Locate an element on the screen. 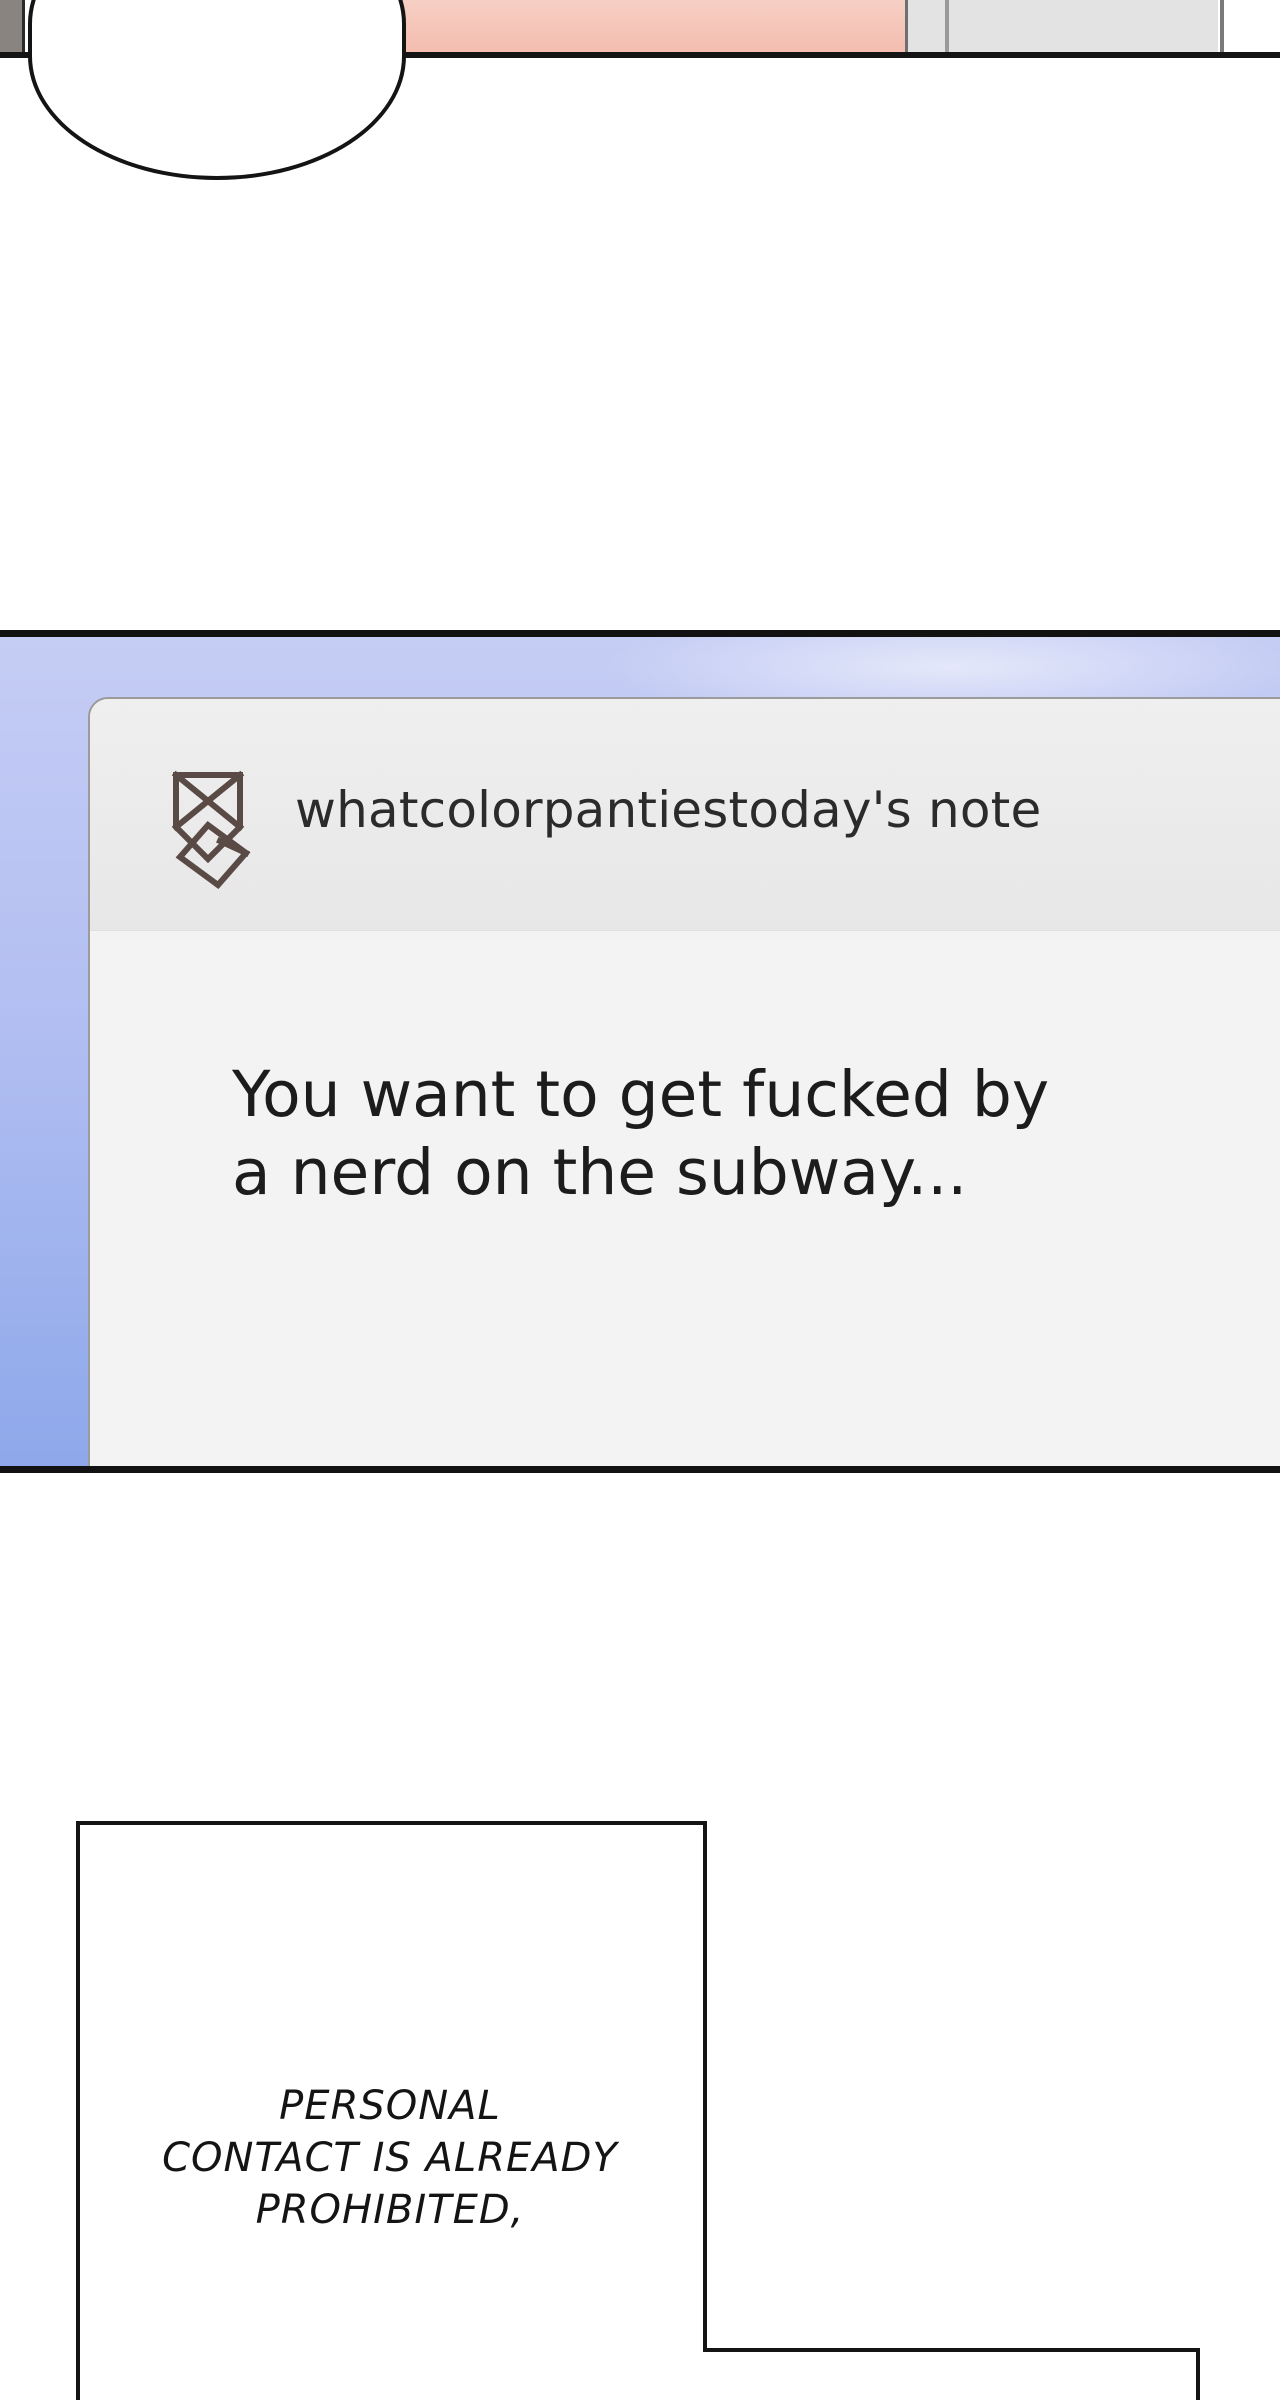 Image resolution: width=1280 pixels, height=2400 pixels. shirt-area is located at coordinates (1061, 26).